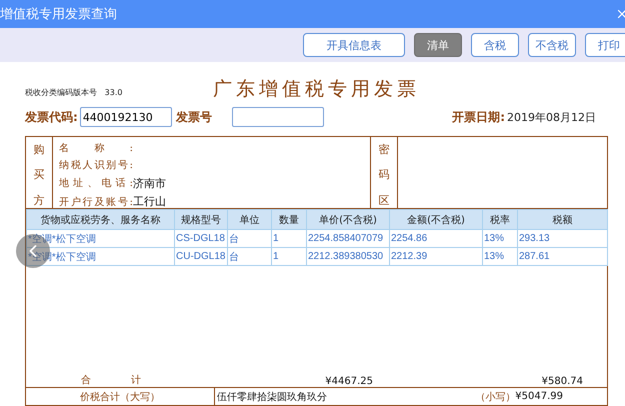  What do you see at coordinates (478, 117) in the screenshot?
I see `date-label: 开票日期:` at bounding box center [478, 117].